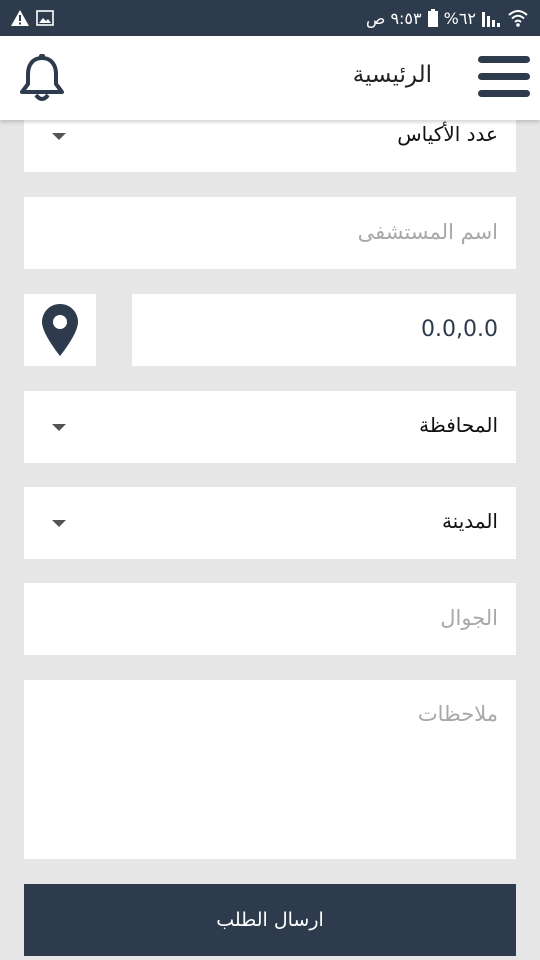  I want to click on hospital-name-placeholder: اسم المستشفى, so click(427, 232).